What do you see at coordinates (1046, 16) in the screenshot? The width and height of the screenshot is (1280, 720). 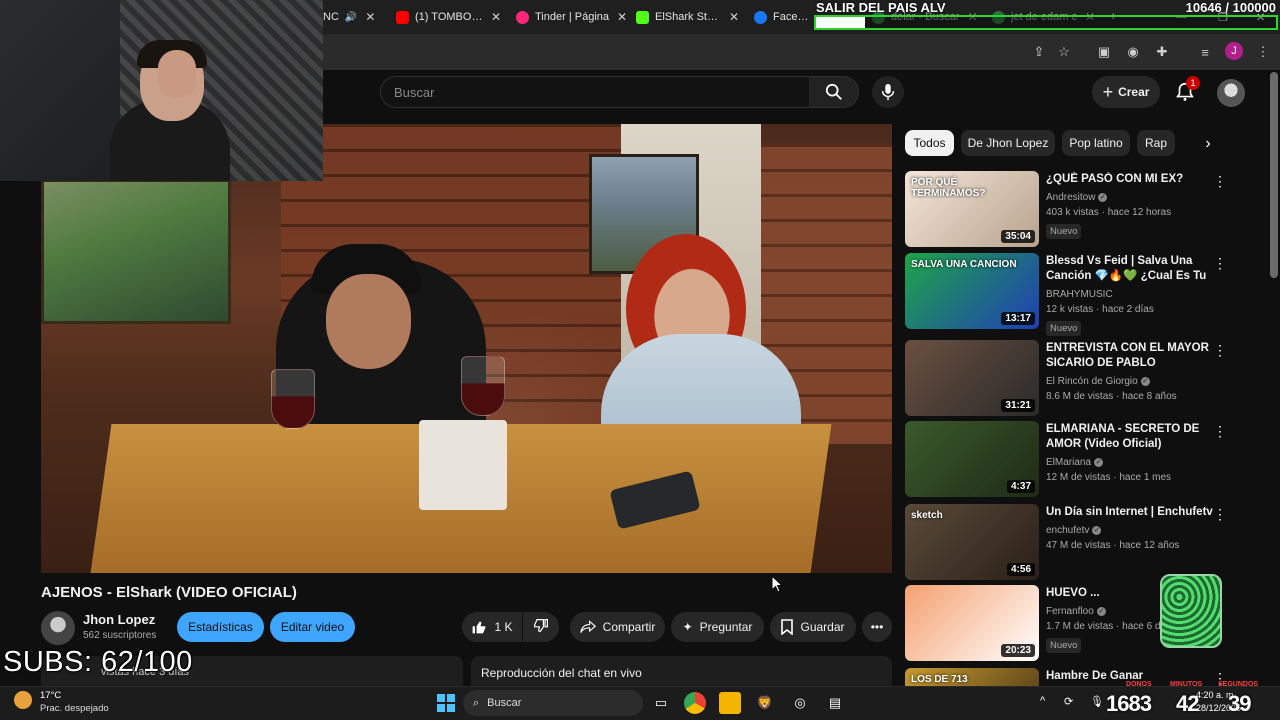 I see `donation-goal-overlay: SALIR DEL PAIS ALV 10646 / 100000` at bounding box center [1046, 16].